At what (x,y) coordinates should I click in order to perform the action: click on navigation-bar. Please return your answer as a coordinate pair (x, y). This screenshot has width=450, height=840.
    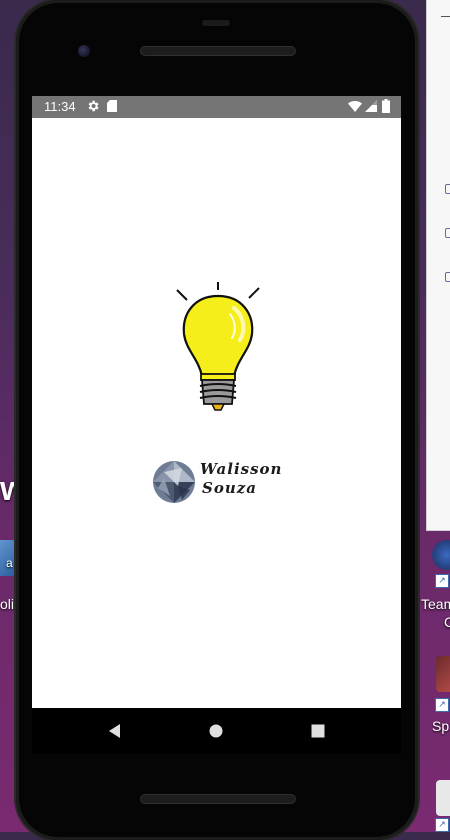
    Looking at the image, I should click on (216, 731).